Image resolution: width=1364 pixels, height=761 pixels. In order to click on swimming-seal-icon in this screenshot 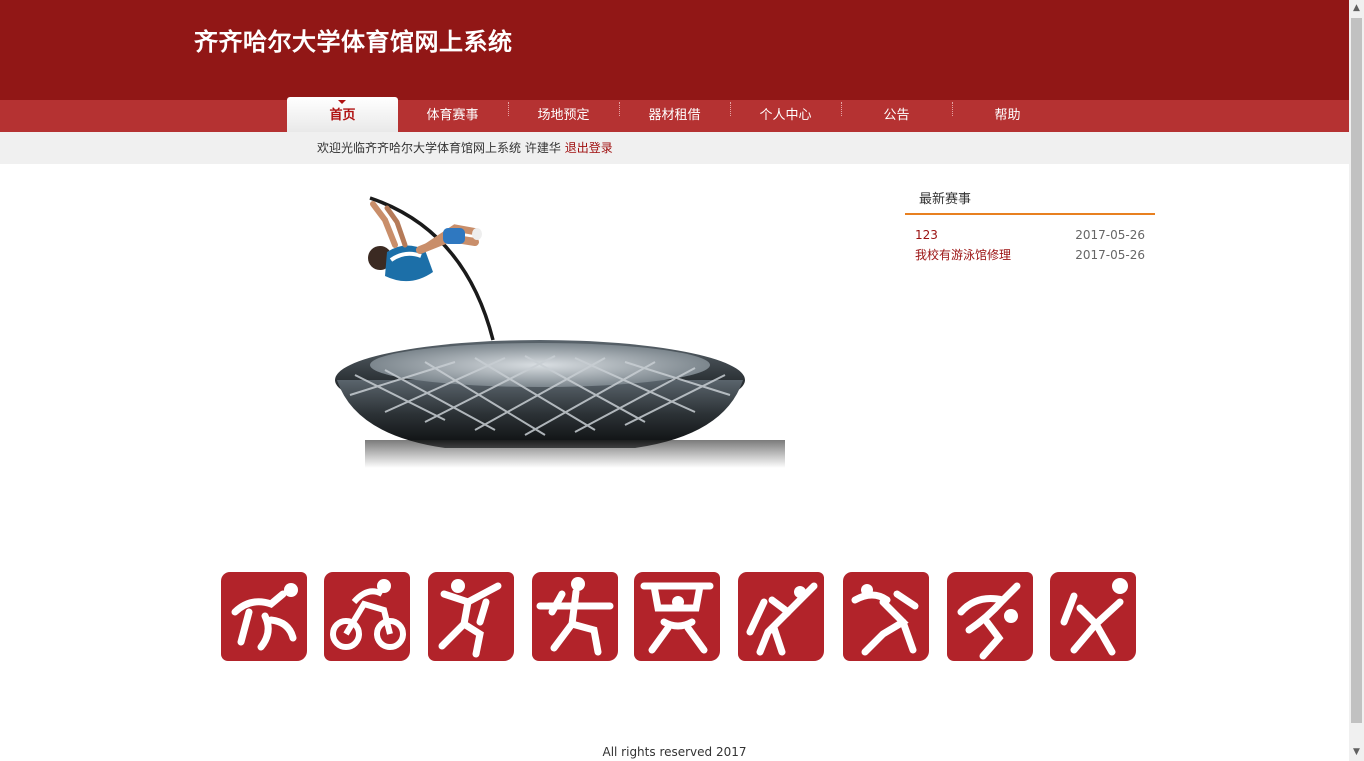, I will do `click(264, 616)`.